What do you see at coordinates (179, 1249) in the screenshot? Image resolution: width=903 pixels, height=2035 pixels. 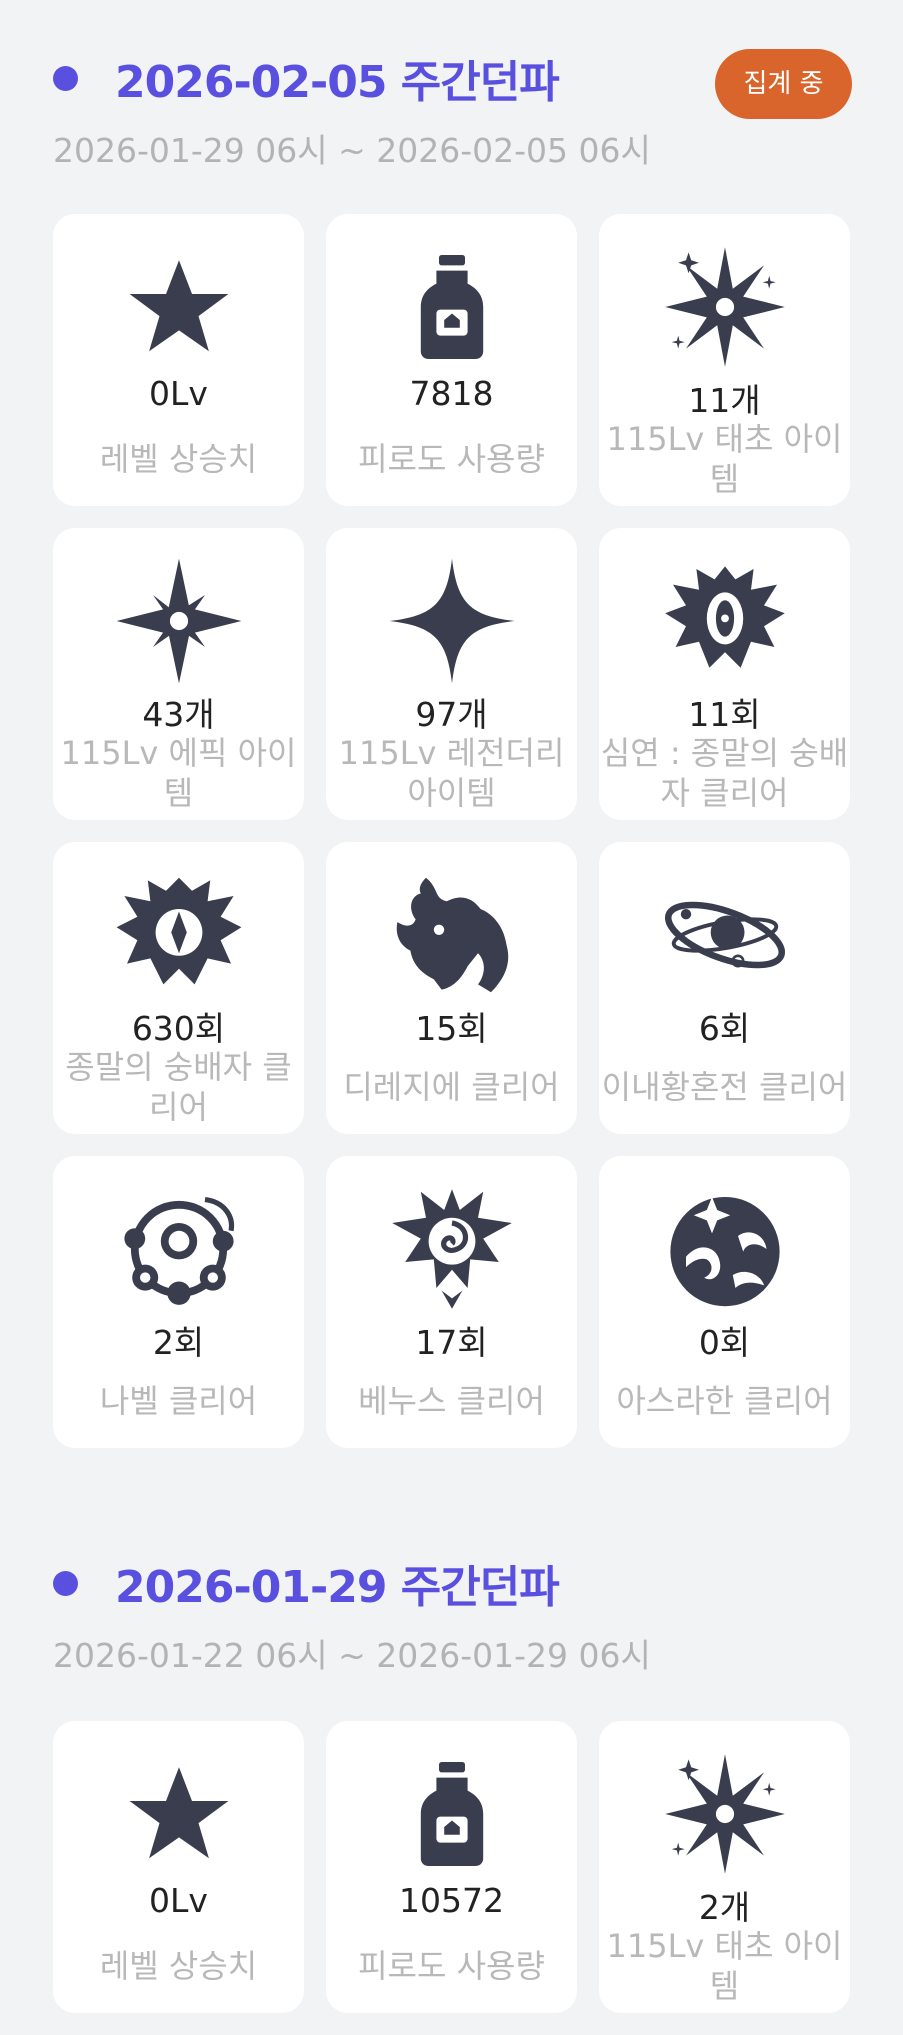 I see `gear-orbs-icon` at bounding box center [179, 1249].